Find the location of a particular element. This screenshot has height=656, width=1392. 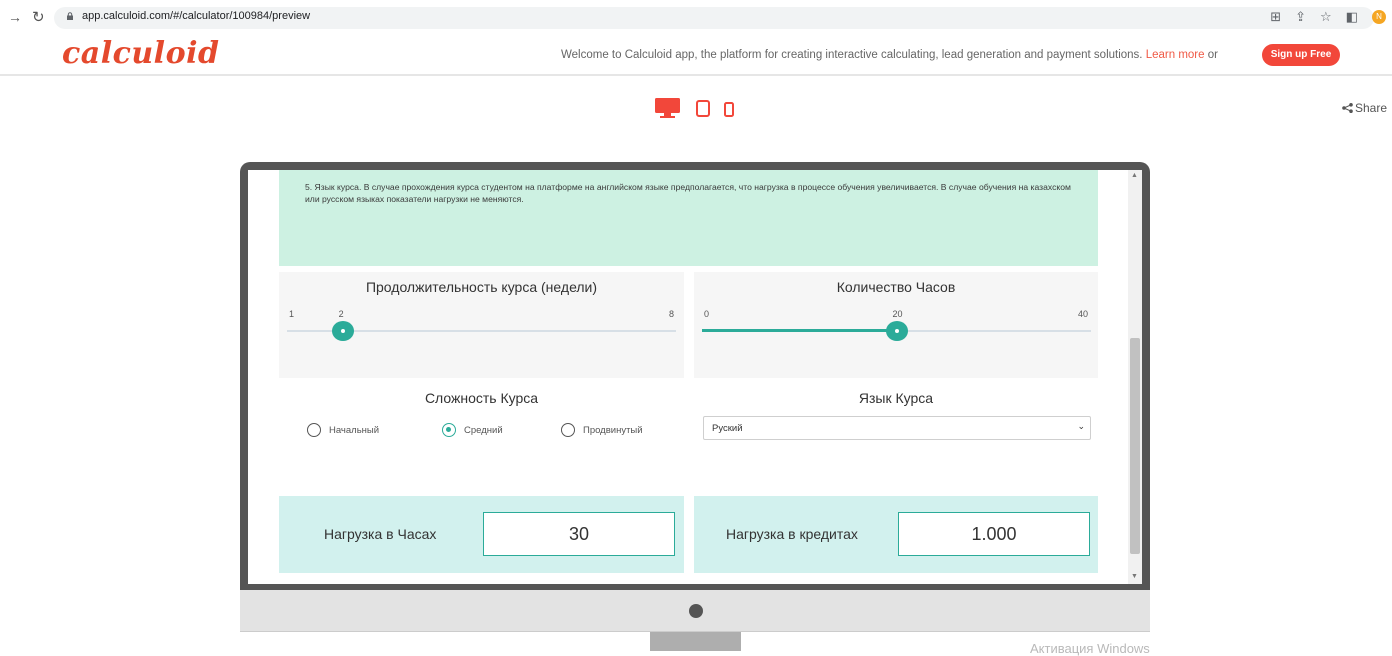

scrollbar-thumb is located at coordinates (1135, 446).